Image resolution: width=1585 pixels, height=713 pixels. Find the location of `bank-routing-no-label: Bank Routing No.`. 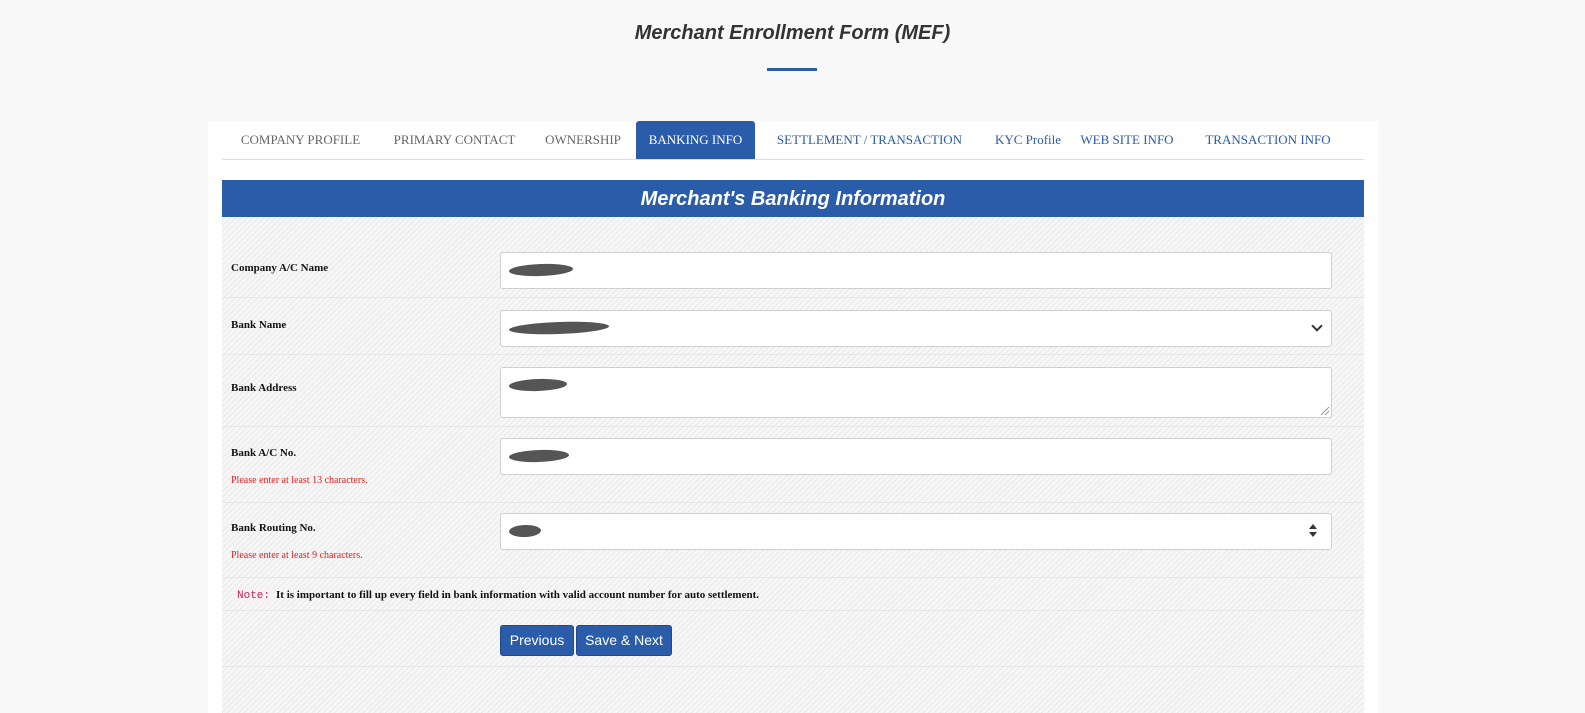

bank-routing-no-label: Bank Routing No. is located at coordinates (273, 528).